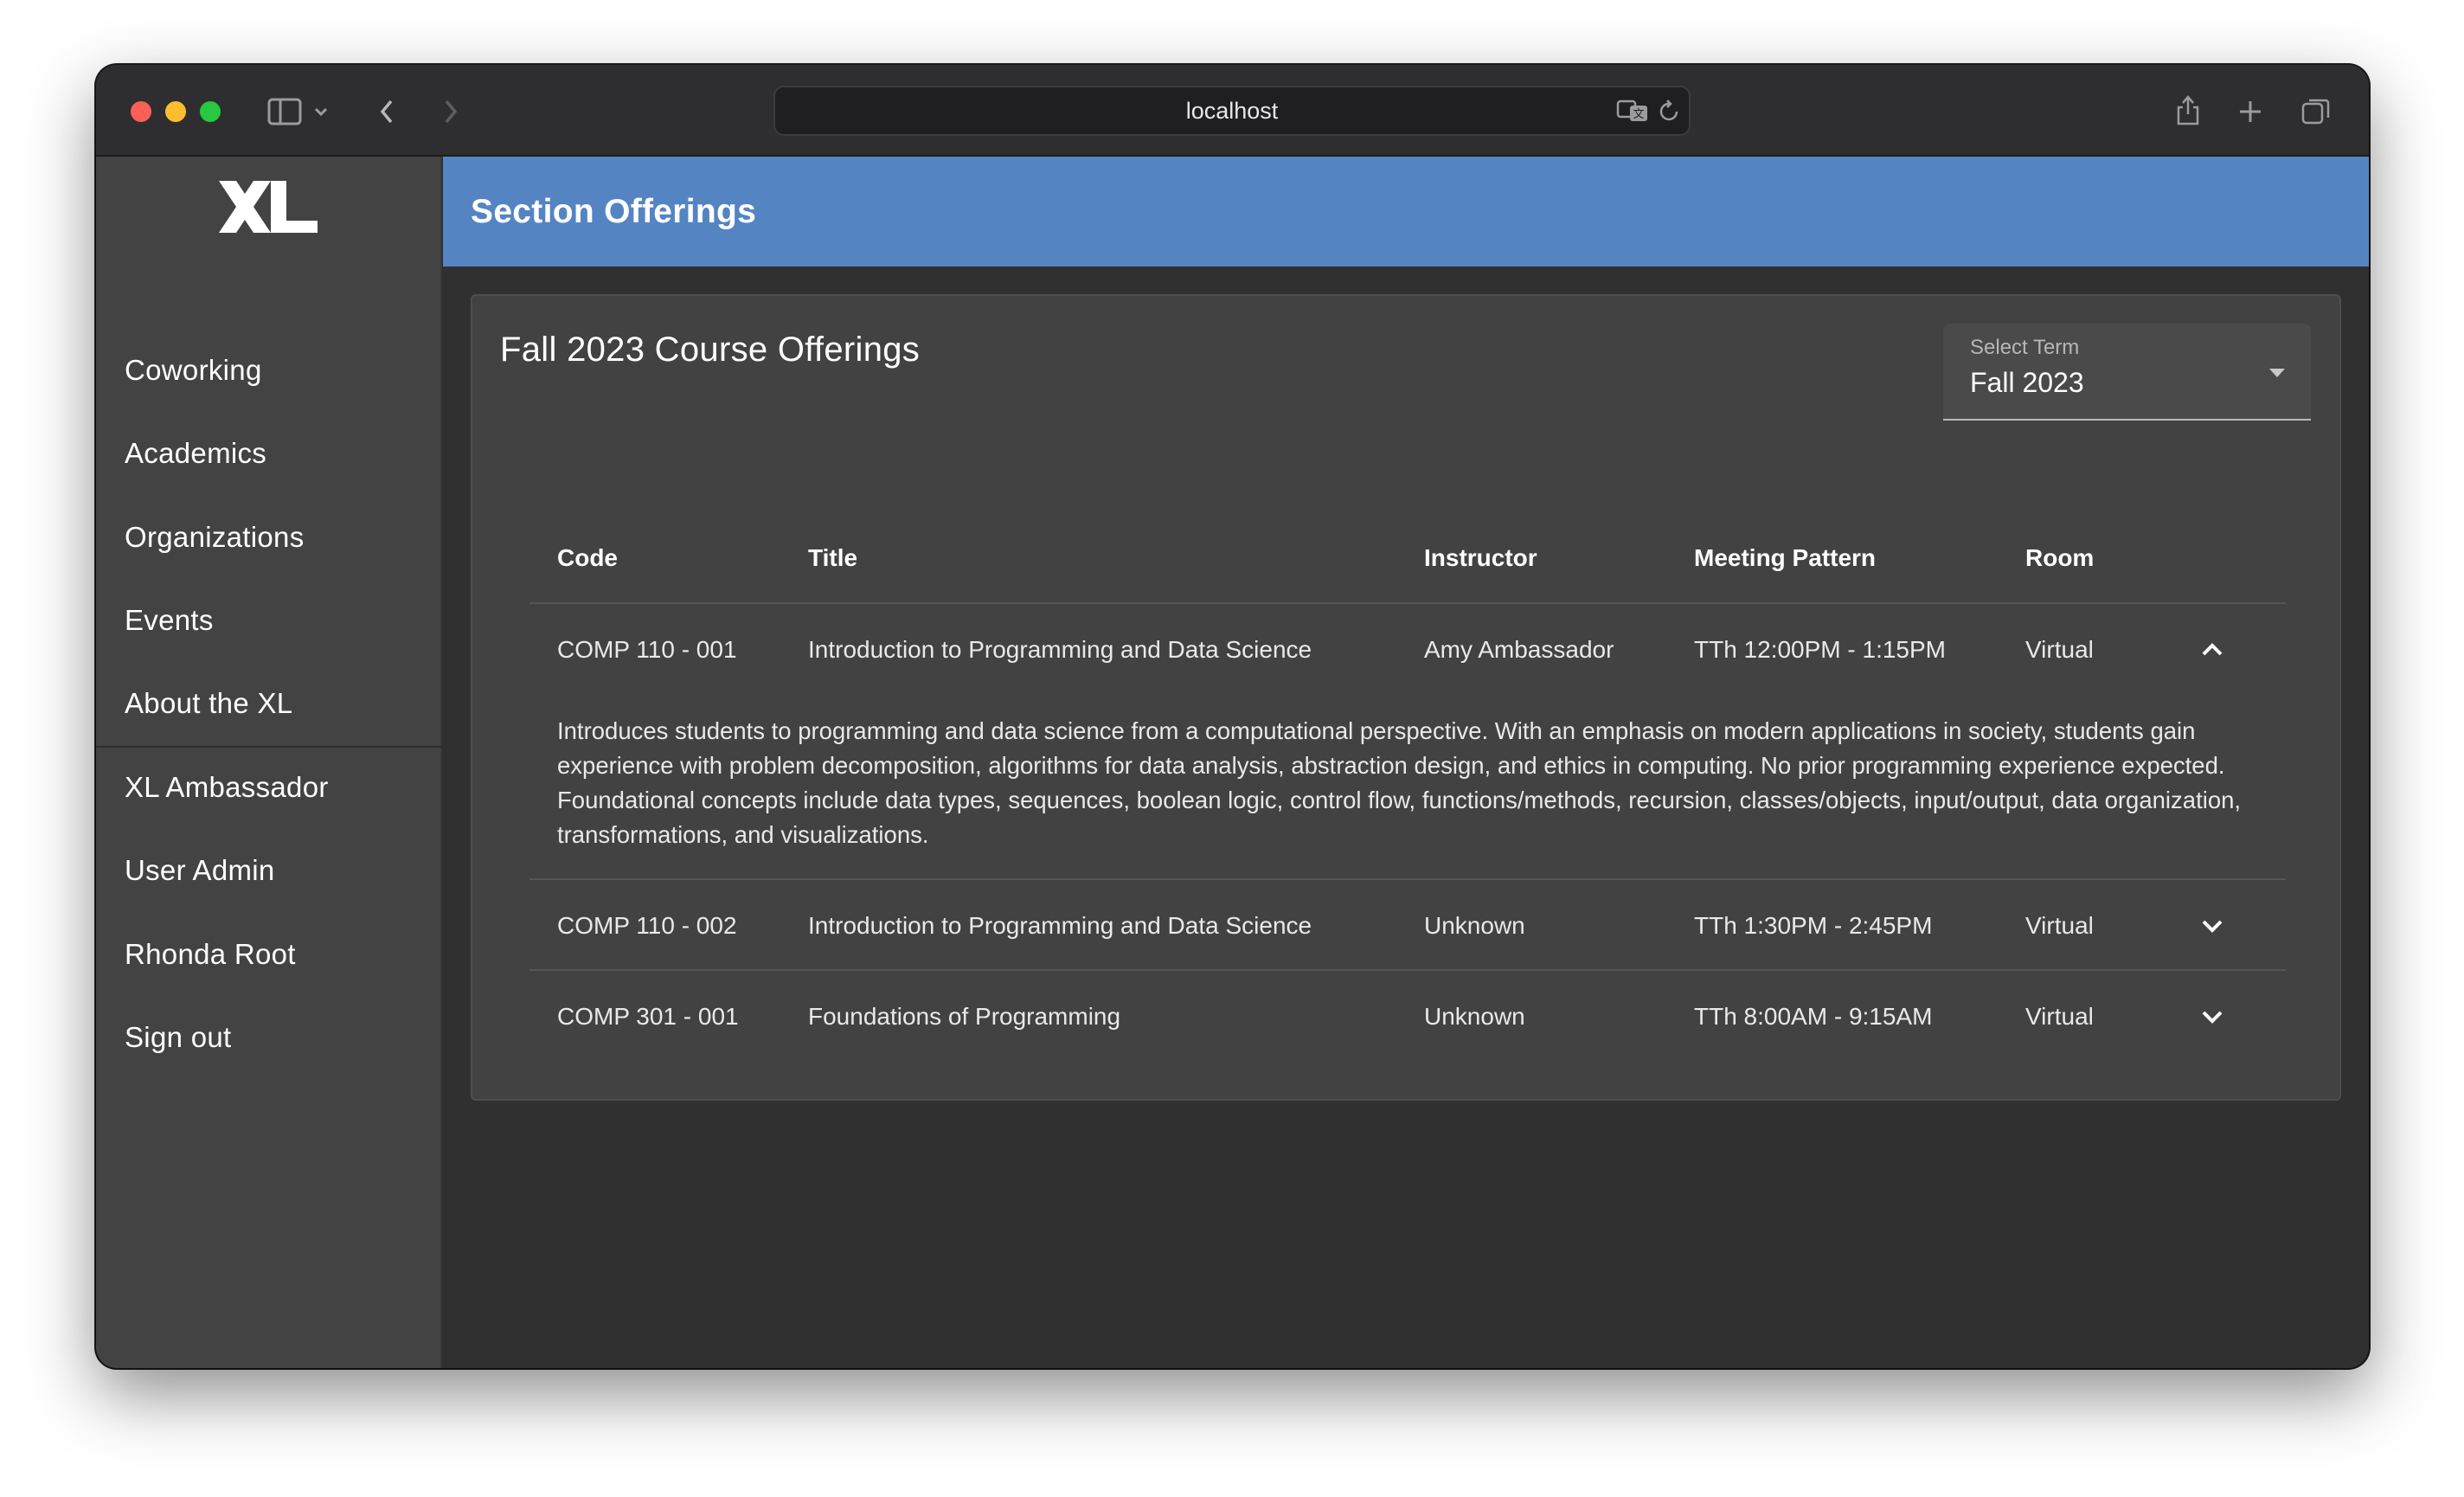 The image size is (2464, 1497). Describe the element at coordinates (269, 370) in the screenshot. I see `sidebar-item-coworking: Coworking` at that location.